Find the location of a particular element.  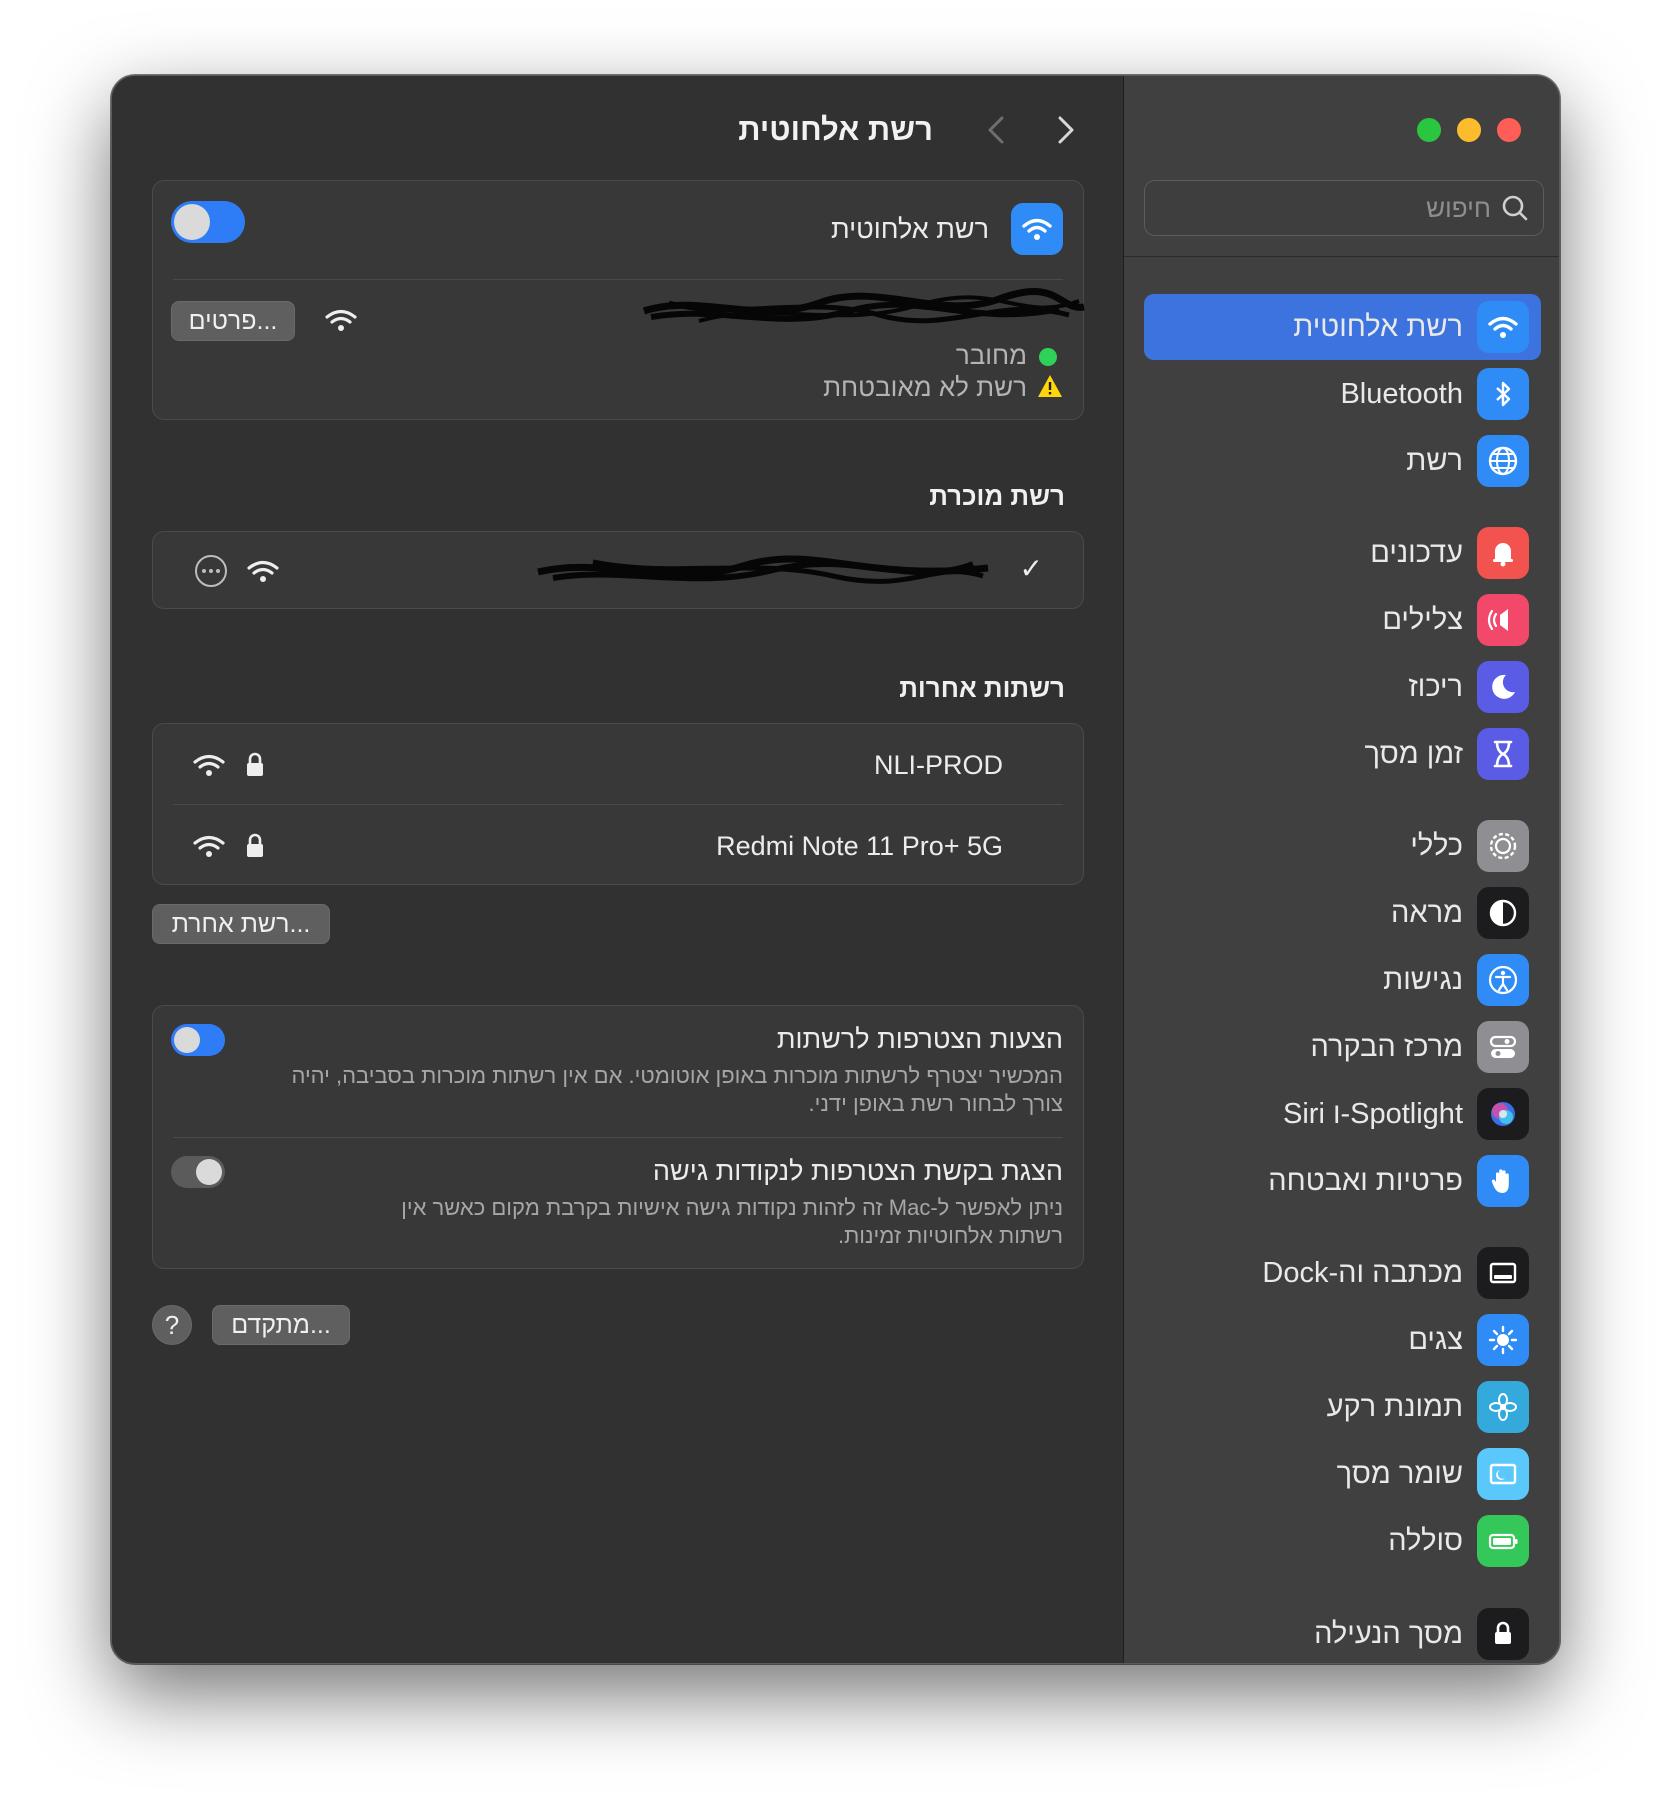

sidebar-item-label: פרטיות ואבטחה is located at coordinates (1365, 1180).